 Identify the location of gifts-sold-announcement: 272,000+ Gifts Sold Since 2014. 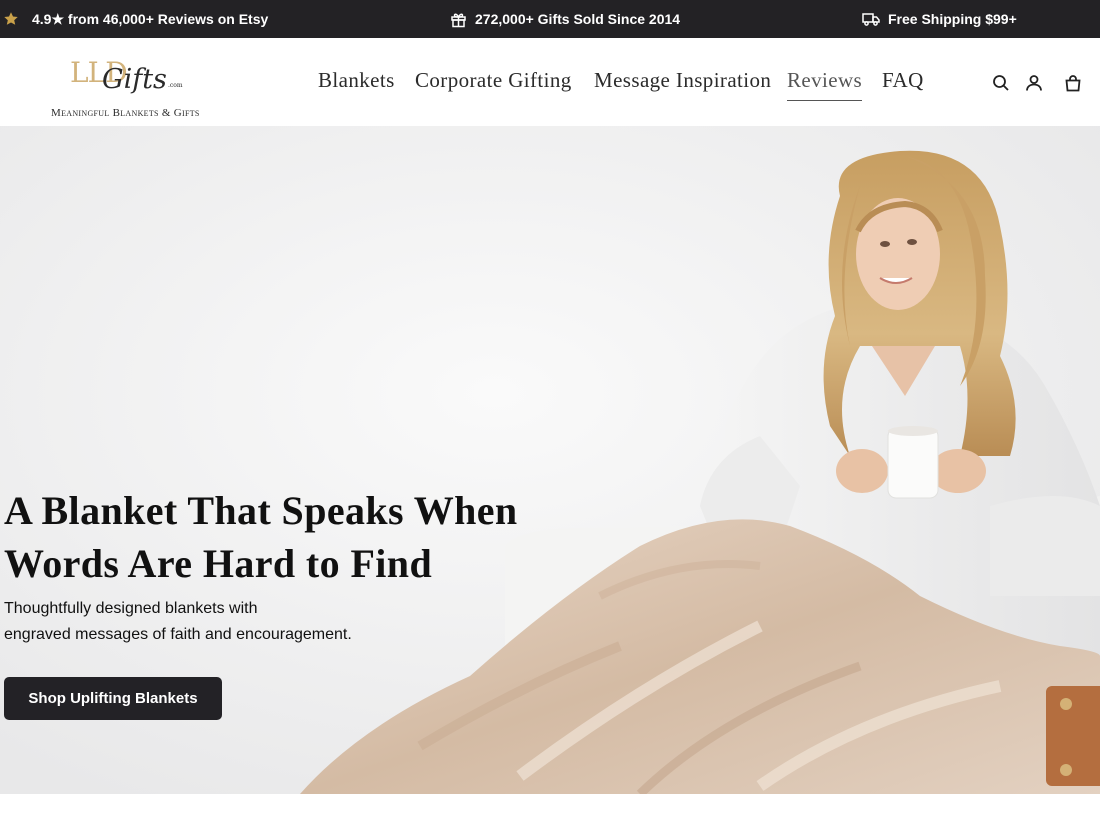
(565, 19).